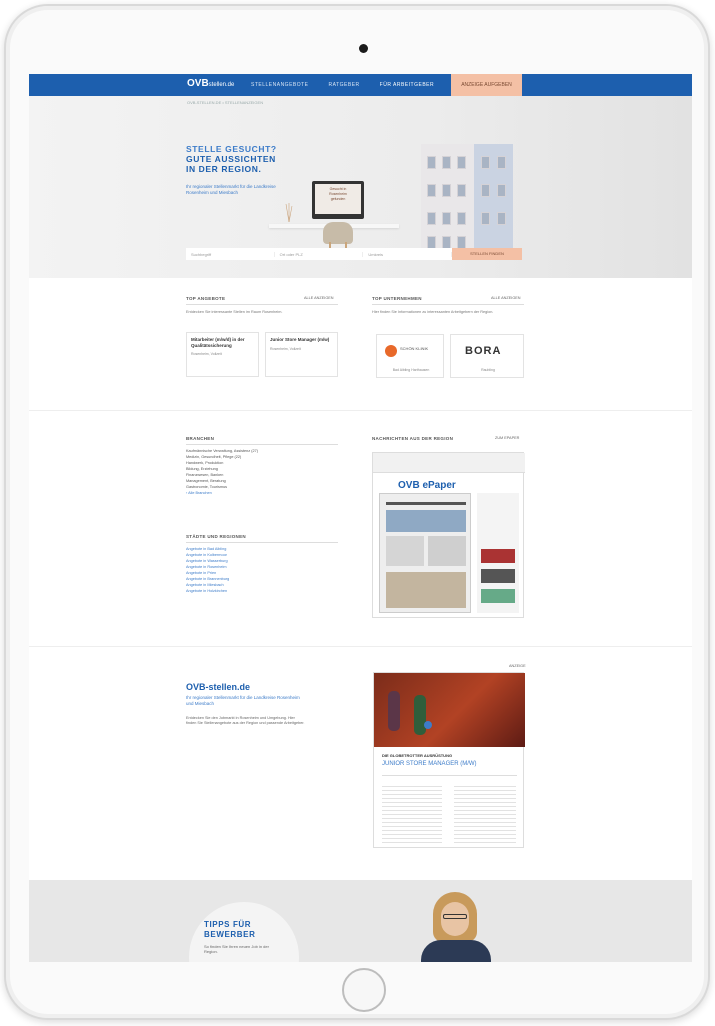  What do you see at coordinates (506, 298) in the screenshot?
I see `top-companies-link: ALLE ANZEIGEN` at bounding box center [506, 298].